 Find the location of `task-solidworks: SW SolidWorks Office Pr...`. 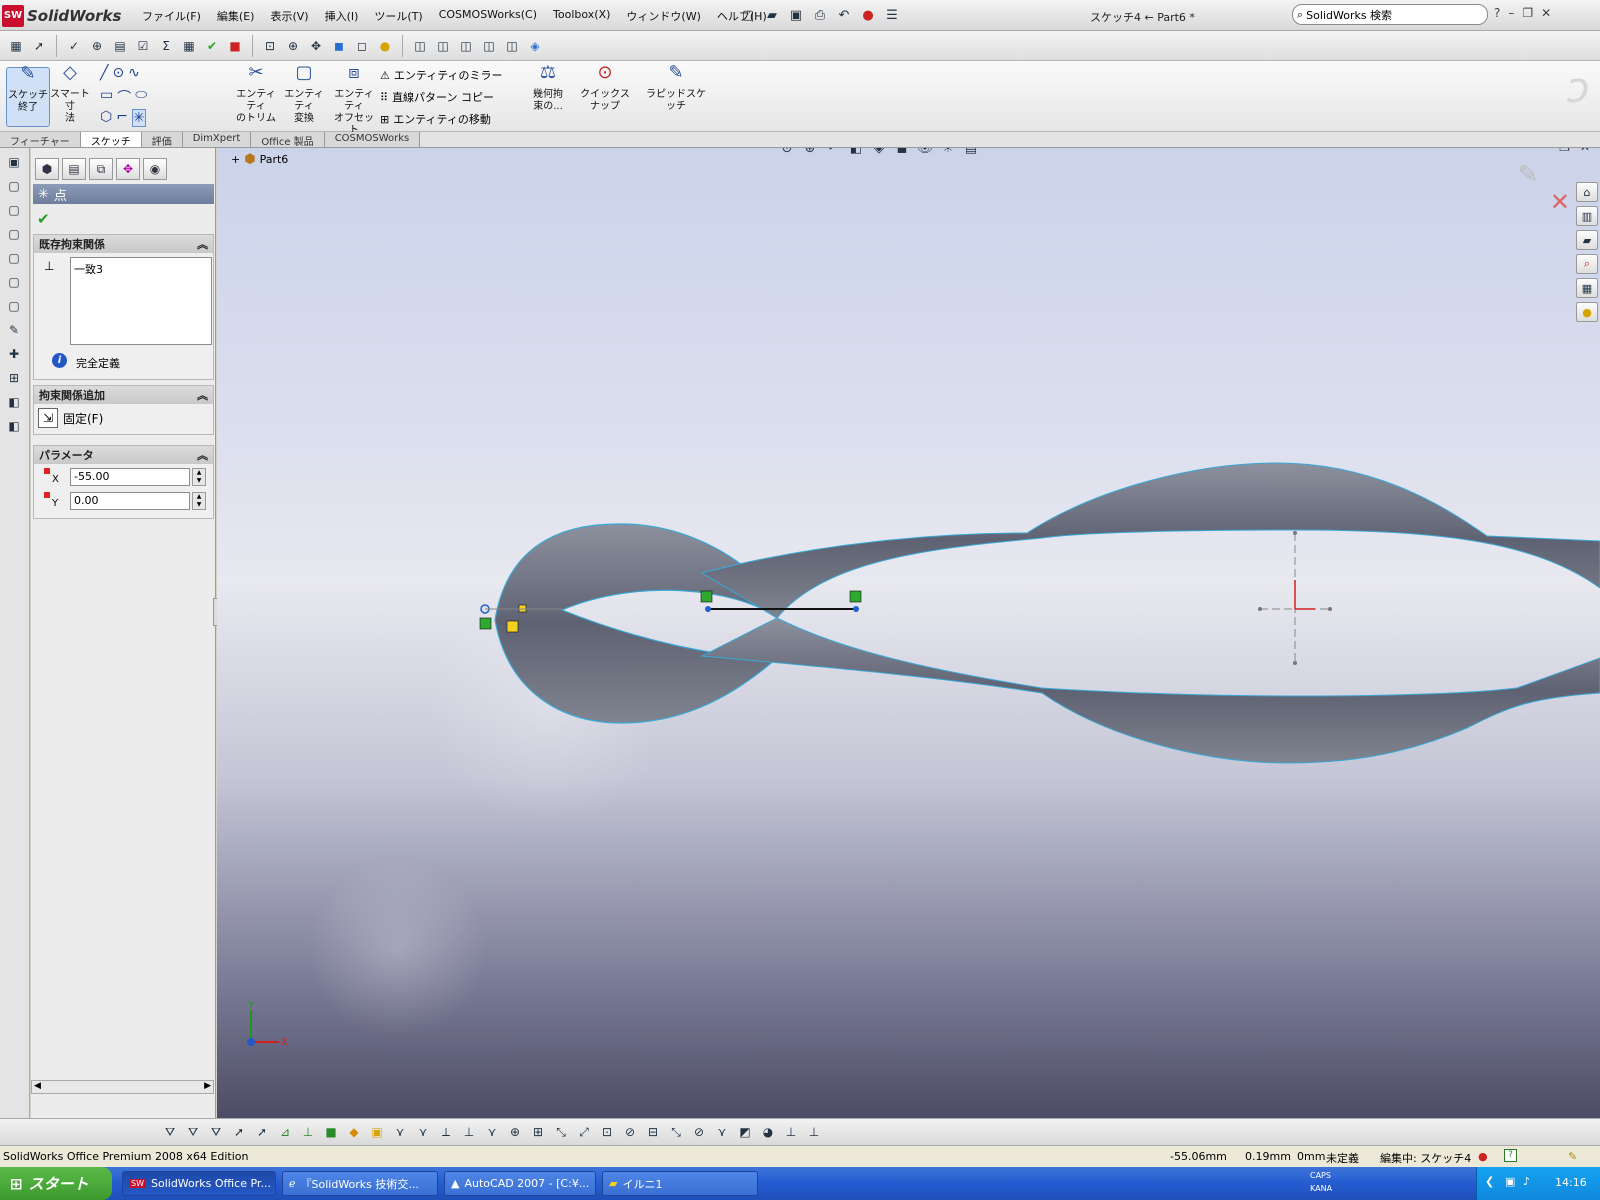

task-solidworks: SW SolidWorks Office Pr... is located at coordinates (199, 1183).